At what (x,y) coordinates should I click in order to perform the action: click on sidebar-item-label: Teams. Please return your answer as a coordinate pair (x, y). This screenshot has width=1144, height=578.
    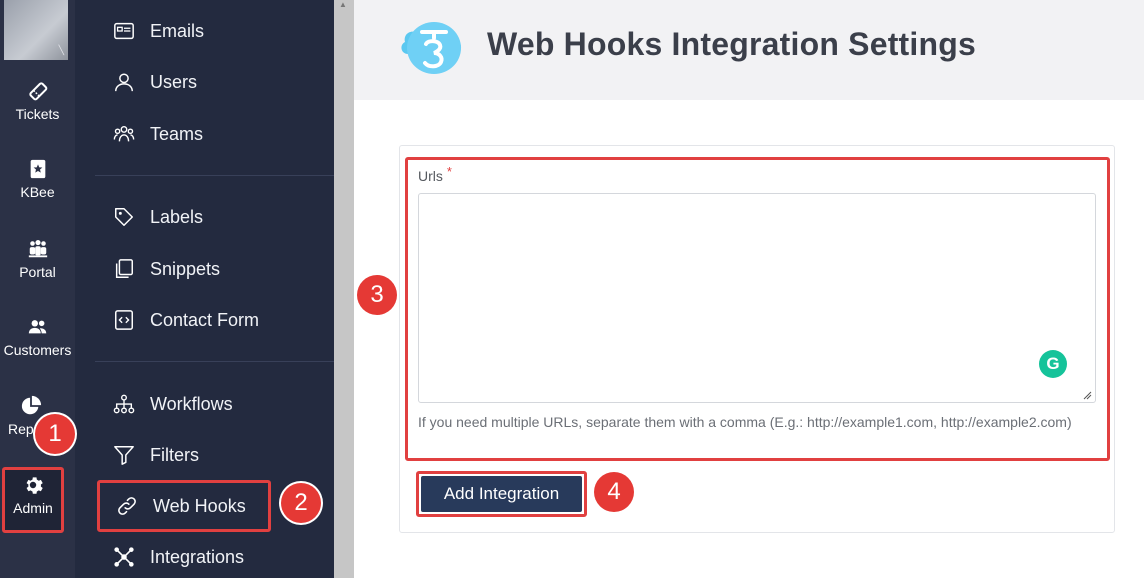
    Looking at the image, I should click on (177, 133).